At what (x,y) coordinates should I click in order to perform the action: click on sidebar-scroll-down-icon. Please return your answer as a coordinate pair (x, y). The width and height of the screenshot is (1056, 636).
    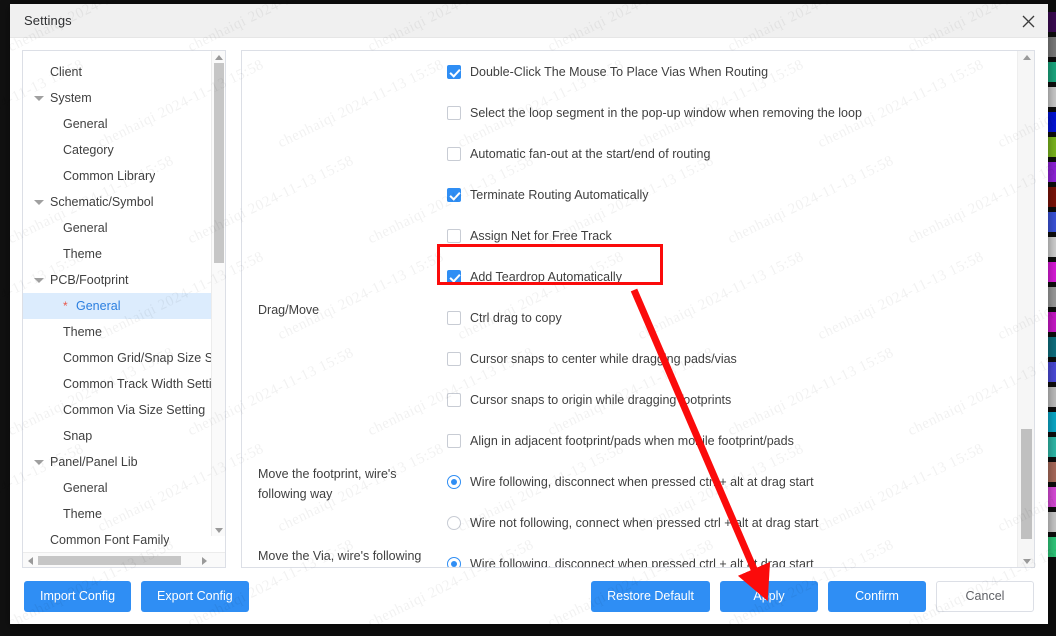
    Looking at the image, I should click on (218, 530).